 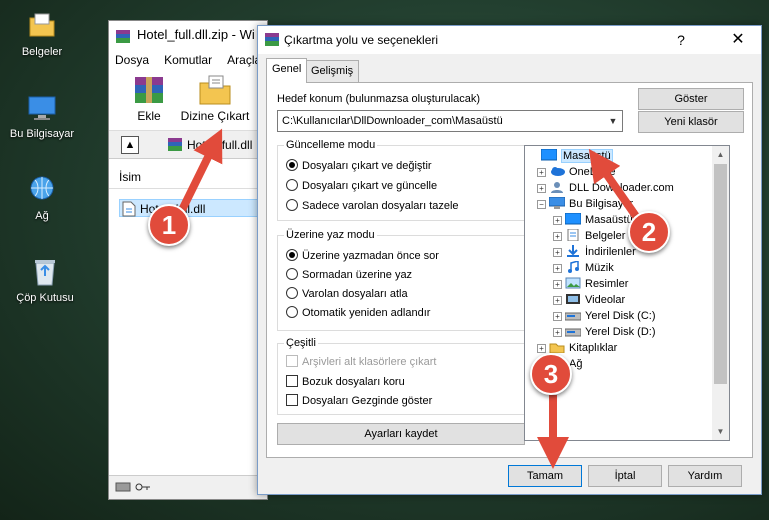 I want to click on step-marker-2: 2, so click(x=649, y=232).